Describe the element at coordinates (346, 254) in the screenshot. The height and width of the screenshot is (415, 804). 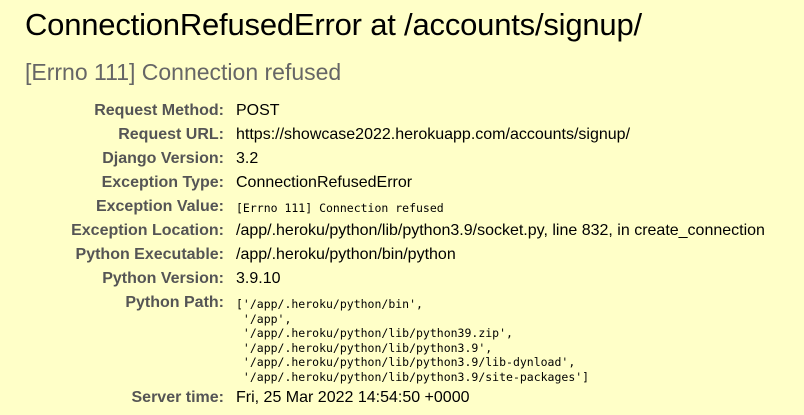
I see `meta-value: /app/.heroku/python/bin/python` at that location.